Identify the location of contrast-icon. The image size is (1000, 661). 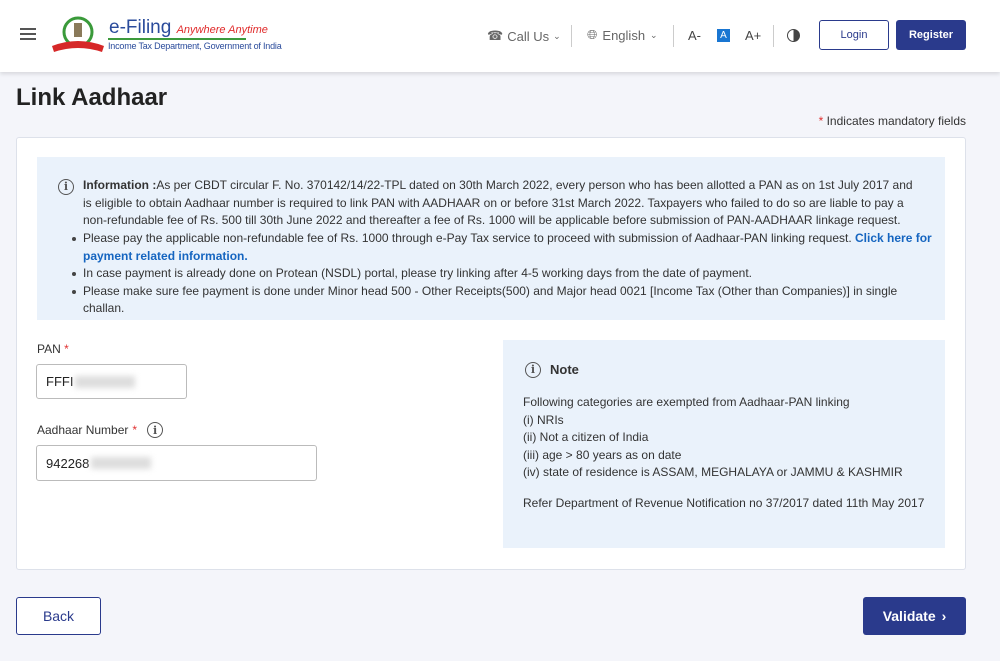
(793, 35).